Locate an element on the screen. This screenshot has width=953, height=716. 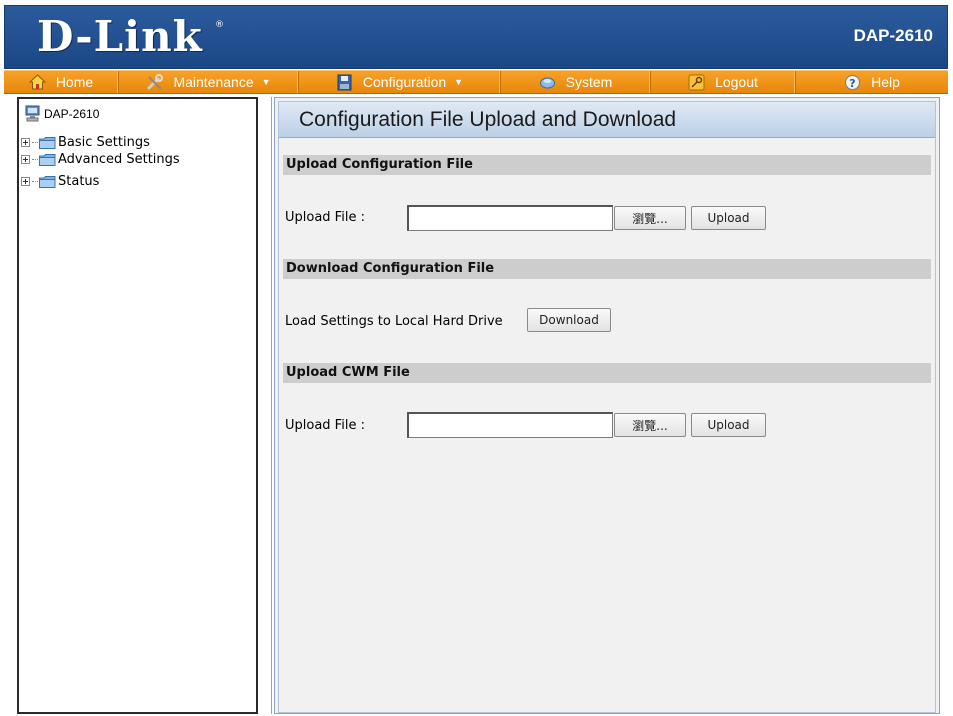
tree-item-label: Status is located at coordinates (79, 181).